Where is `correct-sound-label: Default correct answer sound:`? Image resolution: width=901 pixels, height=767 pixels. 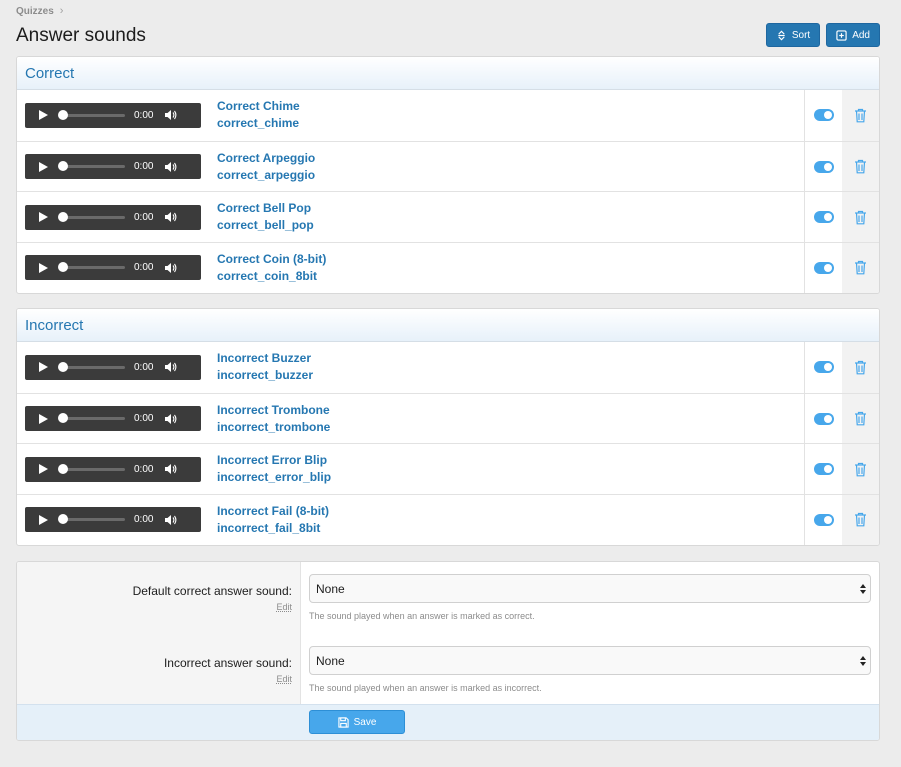
correct-sound-label: Default correct answer sound: is located at coordinates (212, 591).